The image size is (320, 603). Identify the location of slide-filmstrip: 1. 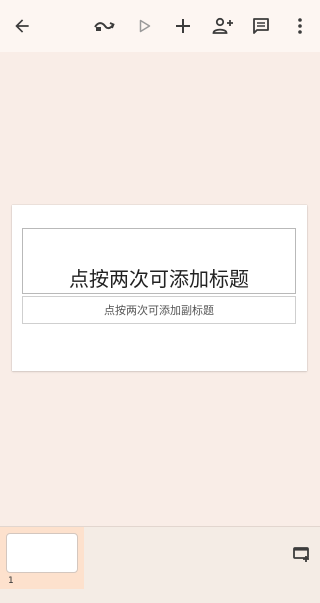
(160, 557).